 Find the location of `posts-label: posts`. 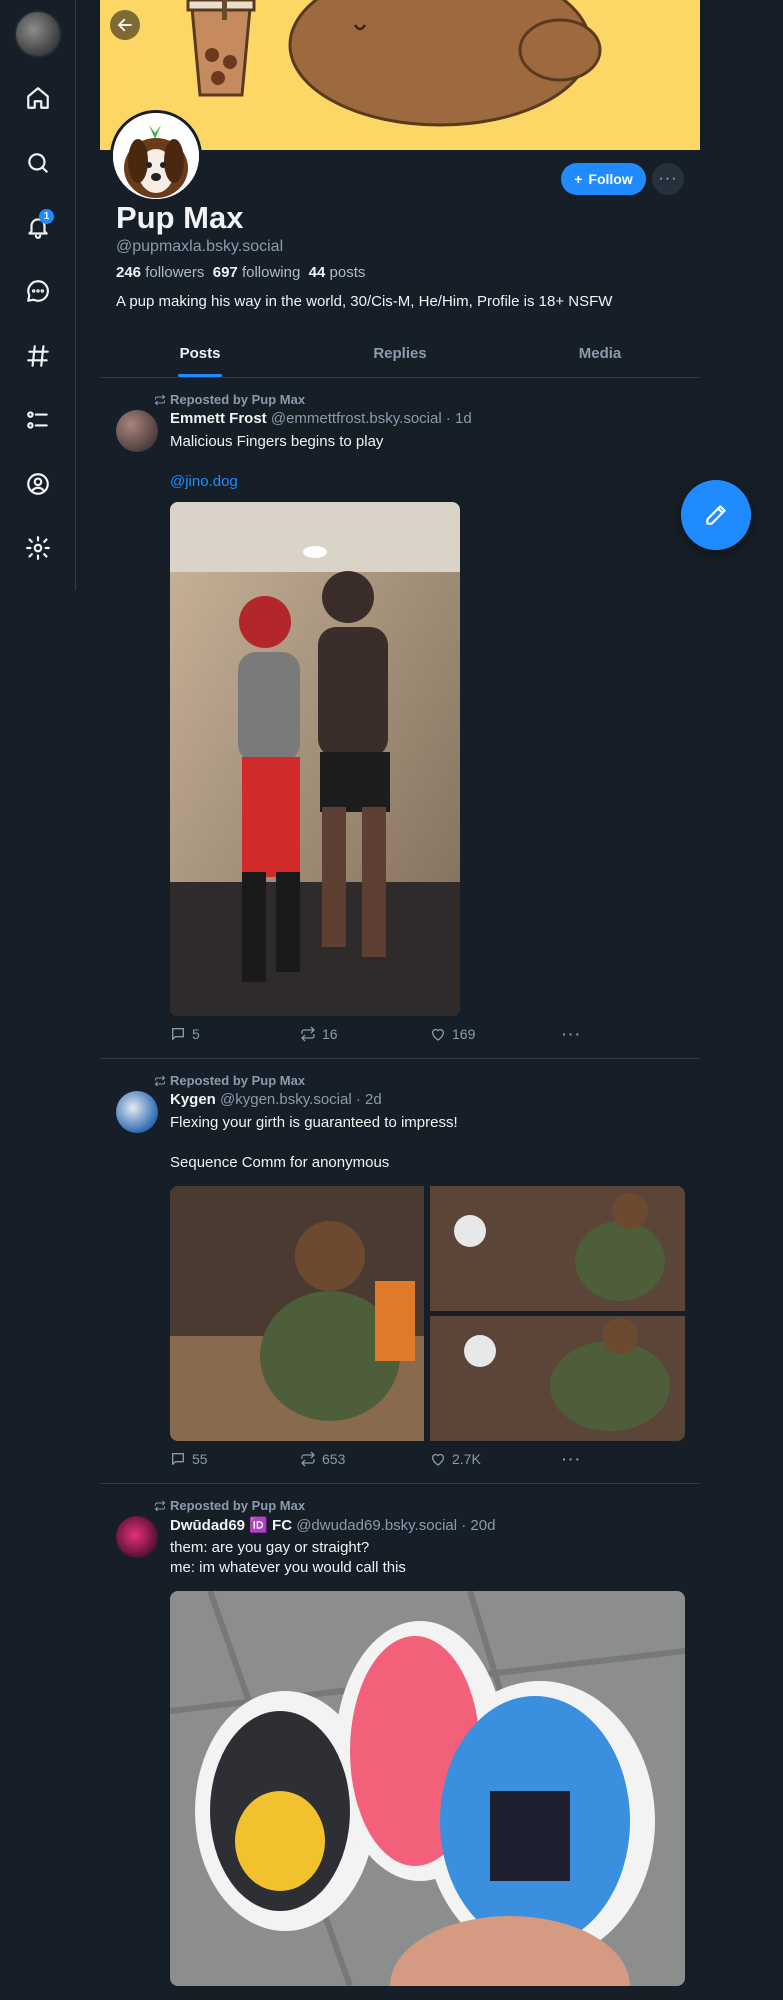

posts-label: posts is located at coordinates (347, 272).